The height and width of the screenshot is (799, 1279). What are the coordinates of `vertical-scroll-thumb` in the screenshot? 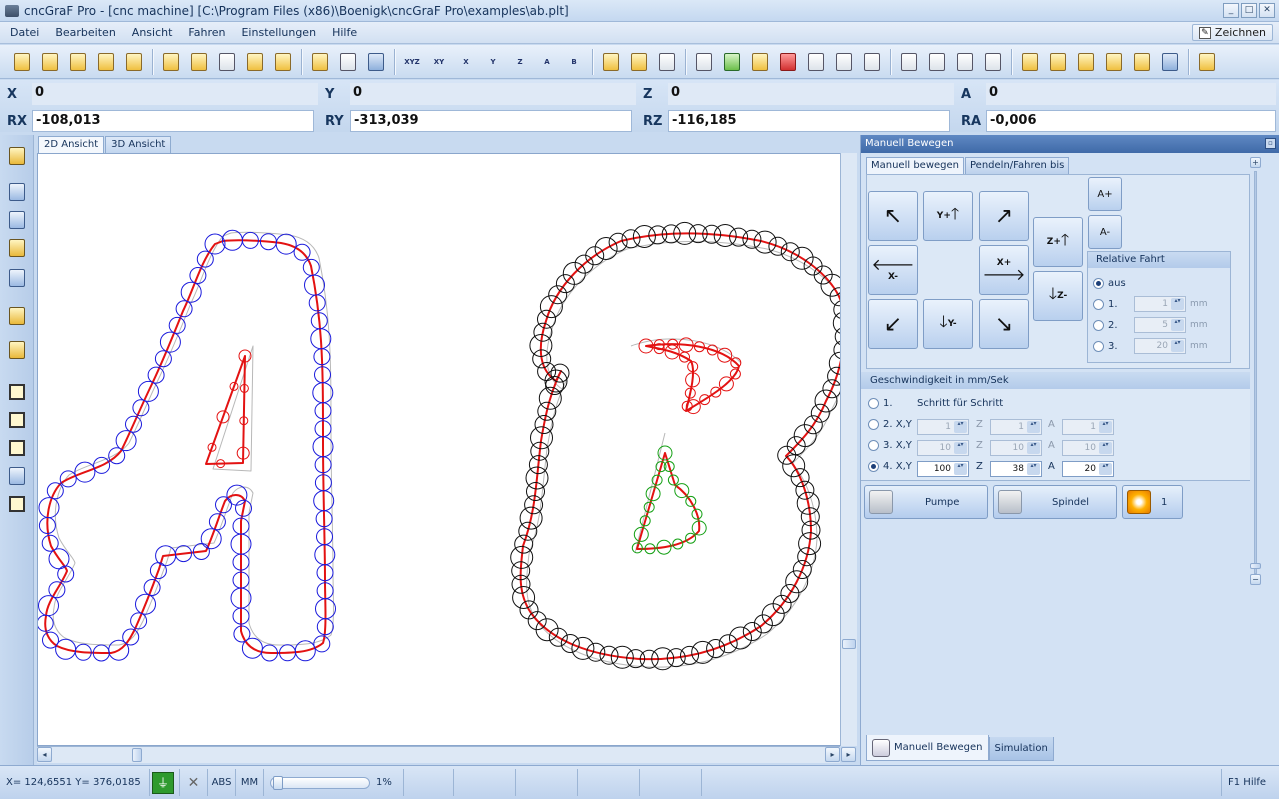 It's located at (849, 644).